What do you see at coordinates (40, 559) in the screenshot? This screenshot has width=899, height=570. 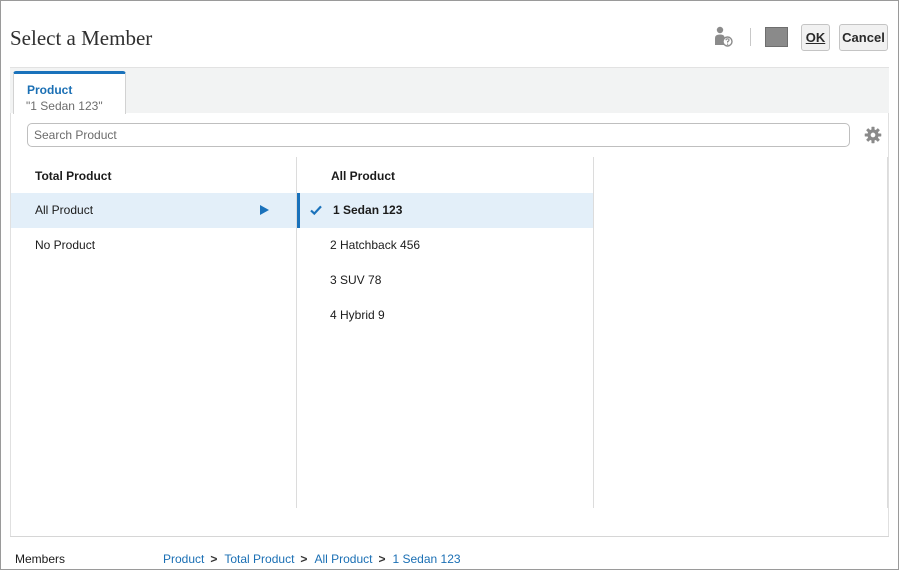 I see `members-label: Members` at bounding box center [40, 559].